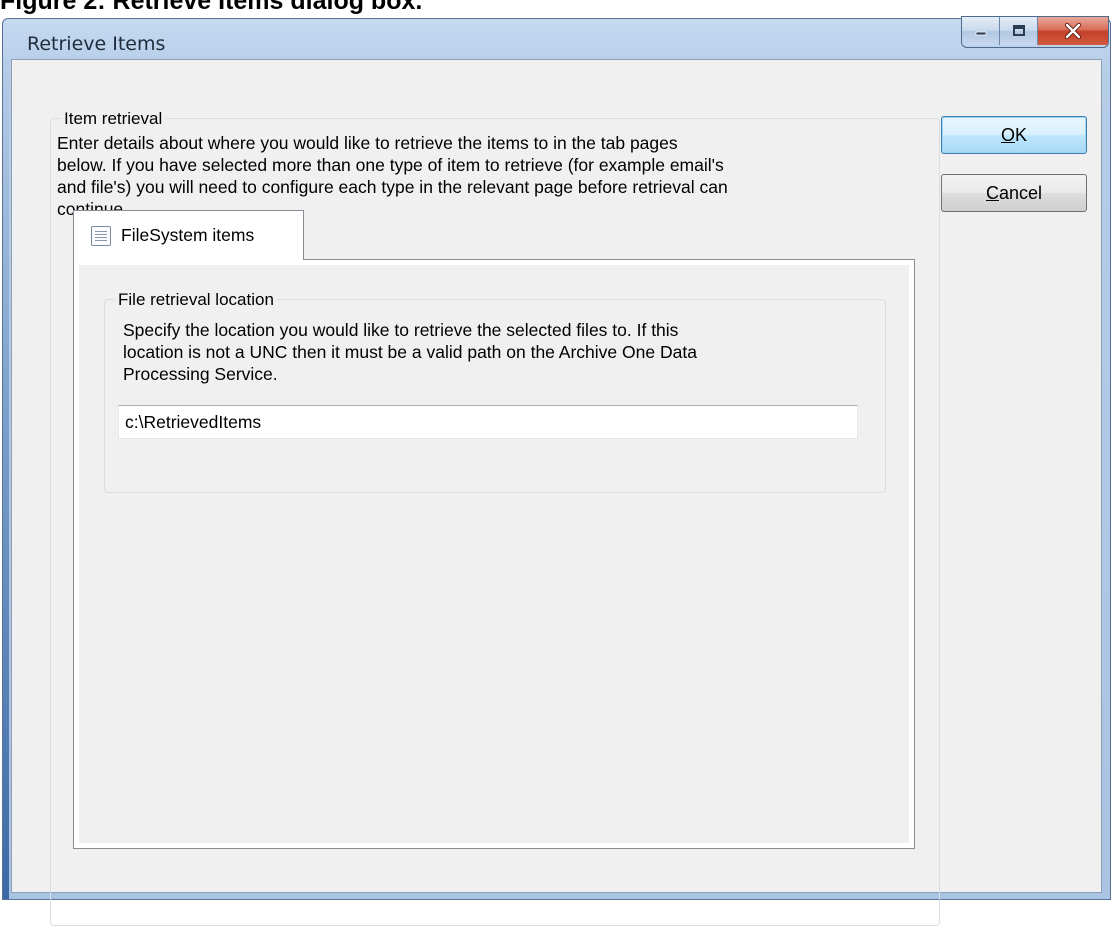  I want to click on close-button, so click(1073, 31).